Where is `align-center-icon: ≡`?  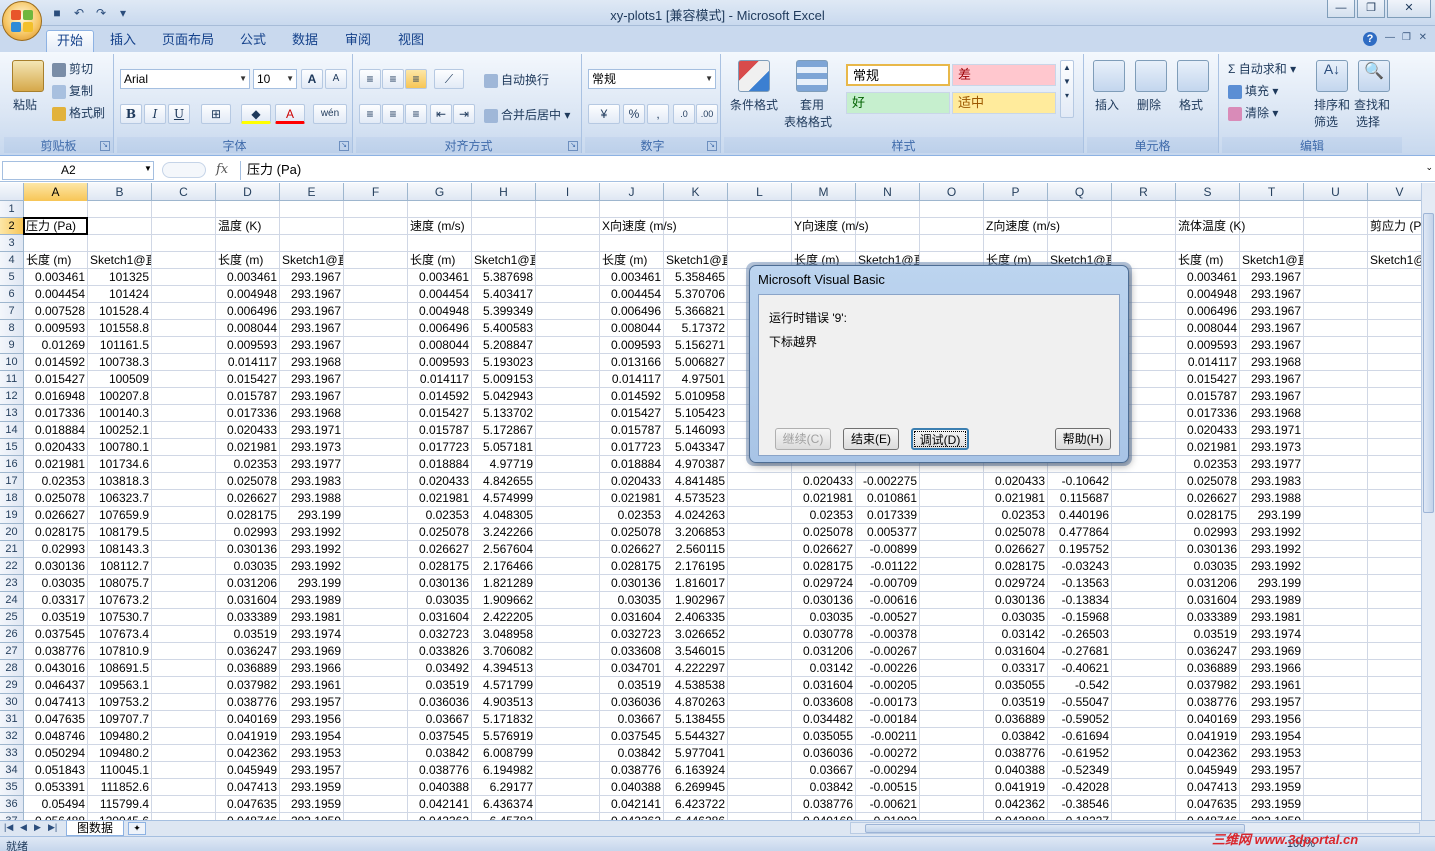
align-center-icon: ≡ is located at coordinates (393, 114).